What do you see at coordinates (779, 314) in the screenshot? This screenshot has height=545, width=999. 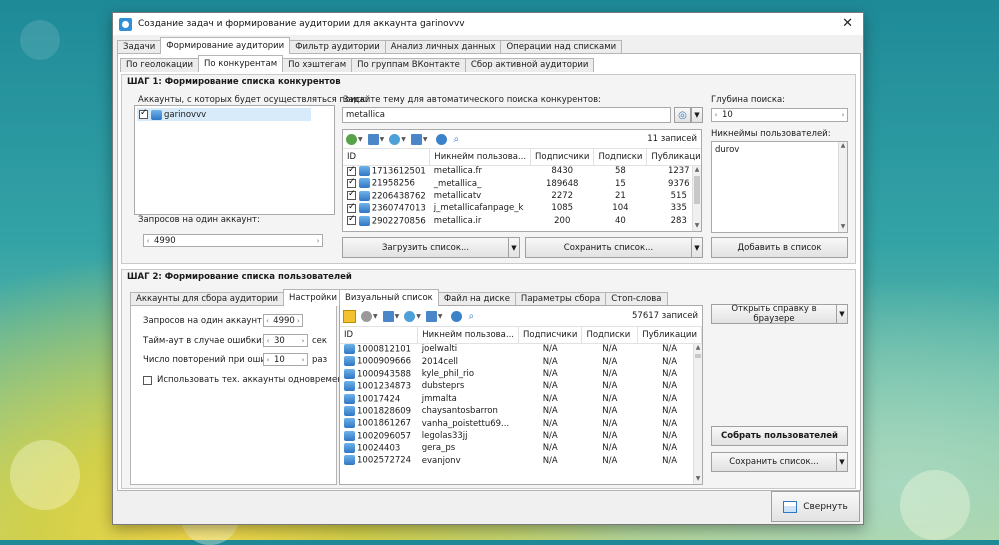 I see `open-help-button: Открыть справку в браузере ▼` at bounding box center [779, 314].